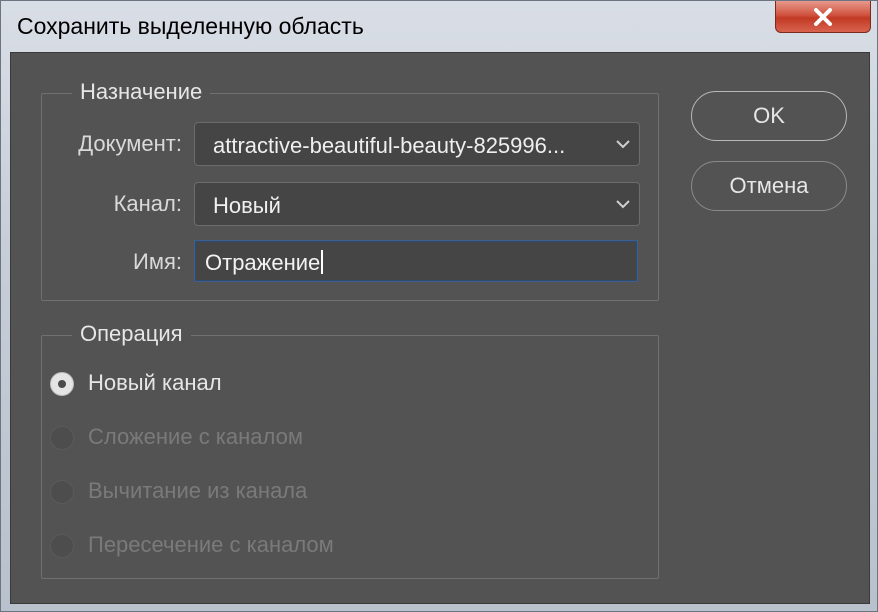 This screenshot has height=612, width=878. Describe the element at coordinates (147, 203) in the screenshot. I see `channel-label: Канал:` at that location.